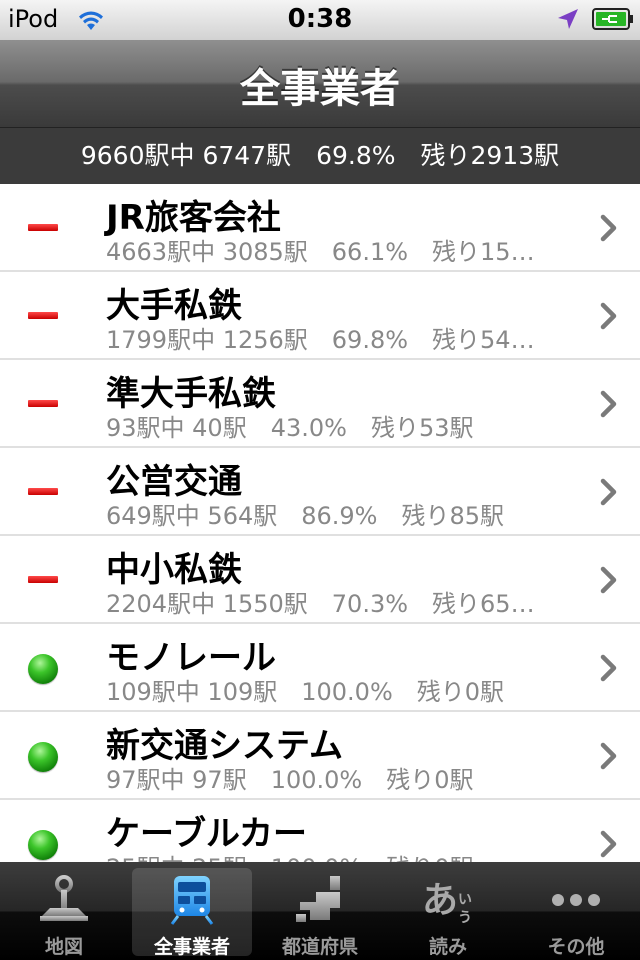 The image size is (640, 960). I want to click on list-item-subtitle: 649駅中 564駅 86.9% 残り85駅, so click(305, 516).